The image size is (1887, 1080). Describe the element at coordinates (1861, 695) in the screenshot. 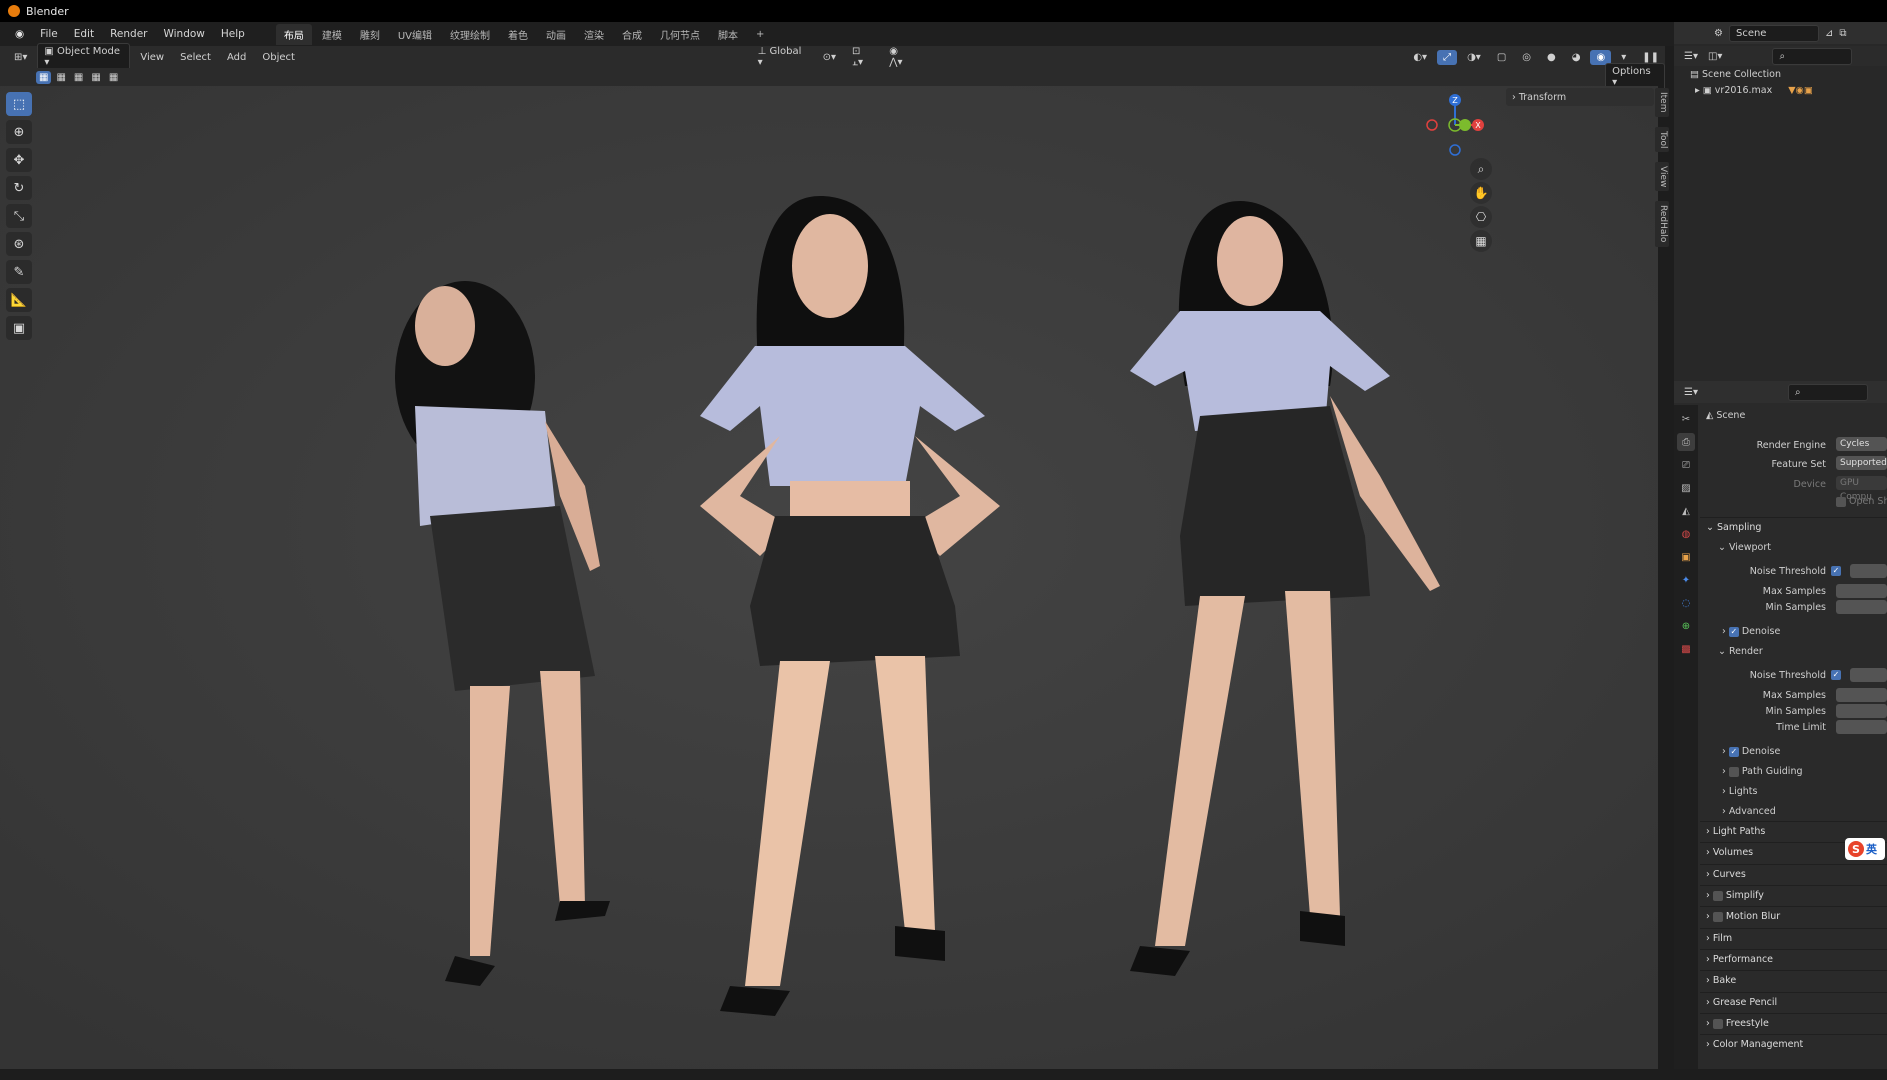

I see `render-max-samples-field` at that location.